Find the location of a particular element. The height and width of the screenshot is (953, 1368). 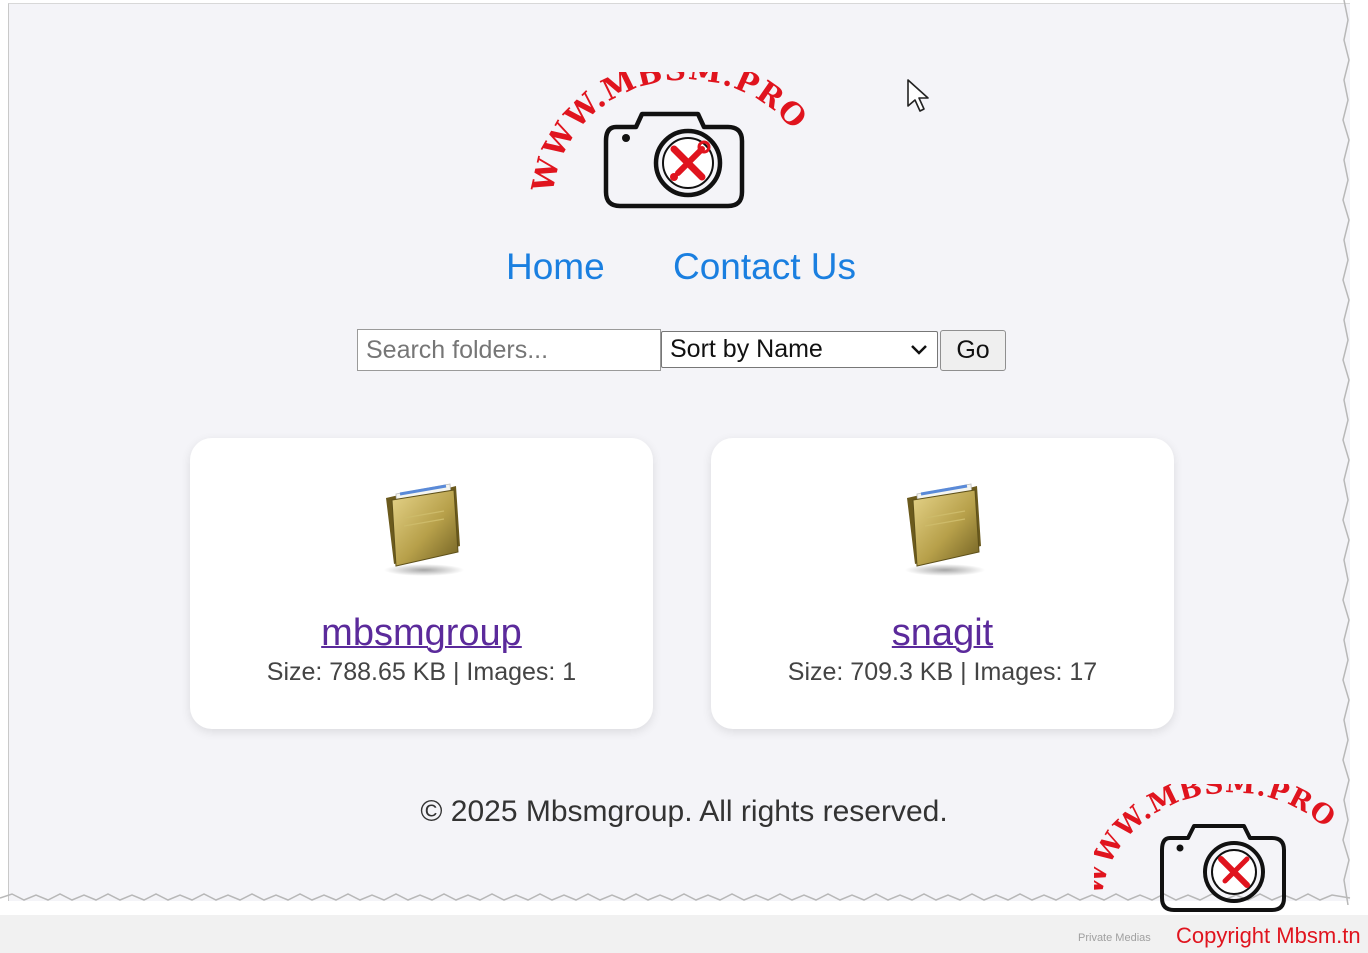

torn-edge-right is located at coordinates (1346, 452).